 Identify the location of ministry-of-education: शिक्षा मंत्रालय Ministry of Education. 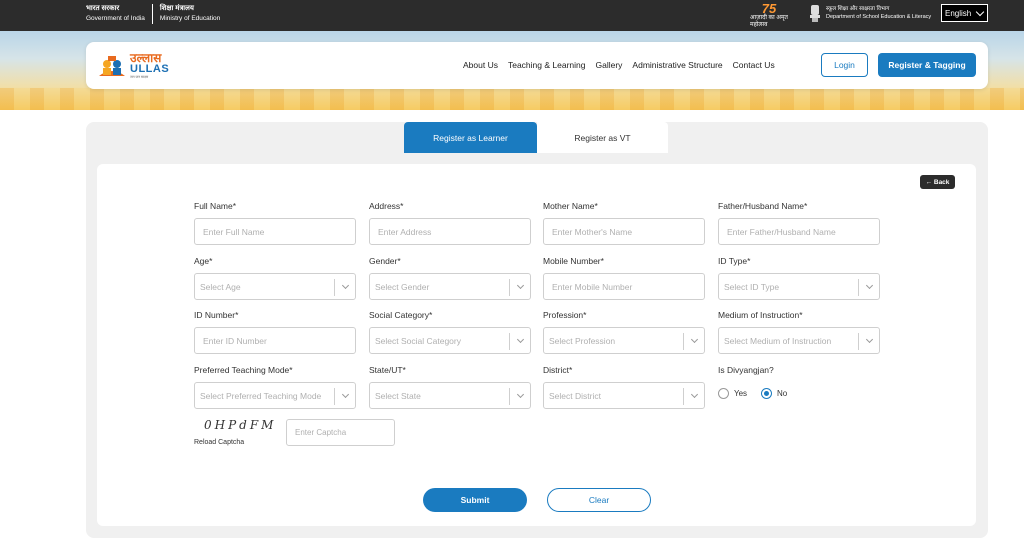
(190, 14).